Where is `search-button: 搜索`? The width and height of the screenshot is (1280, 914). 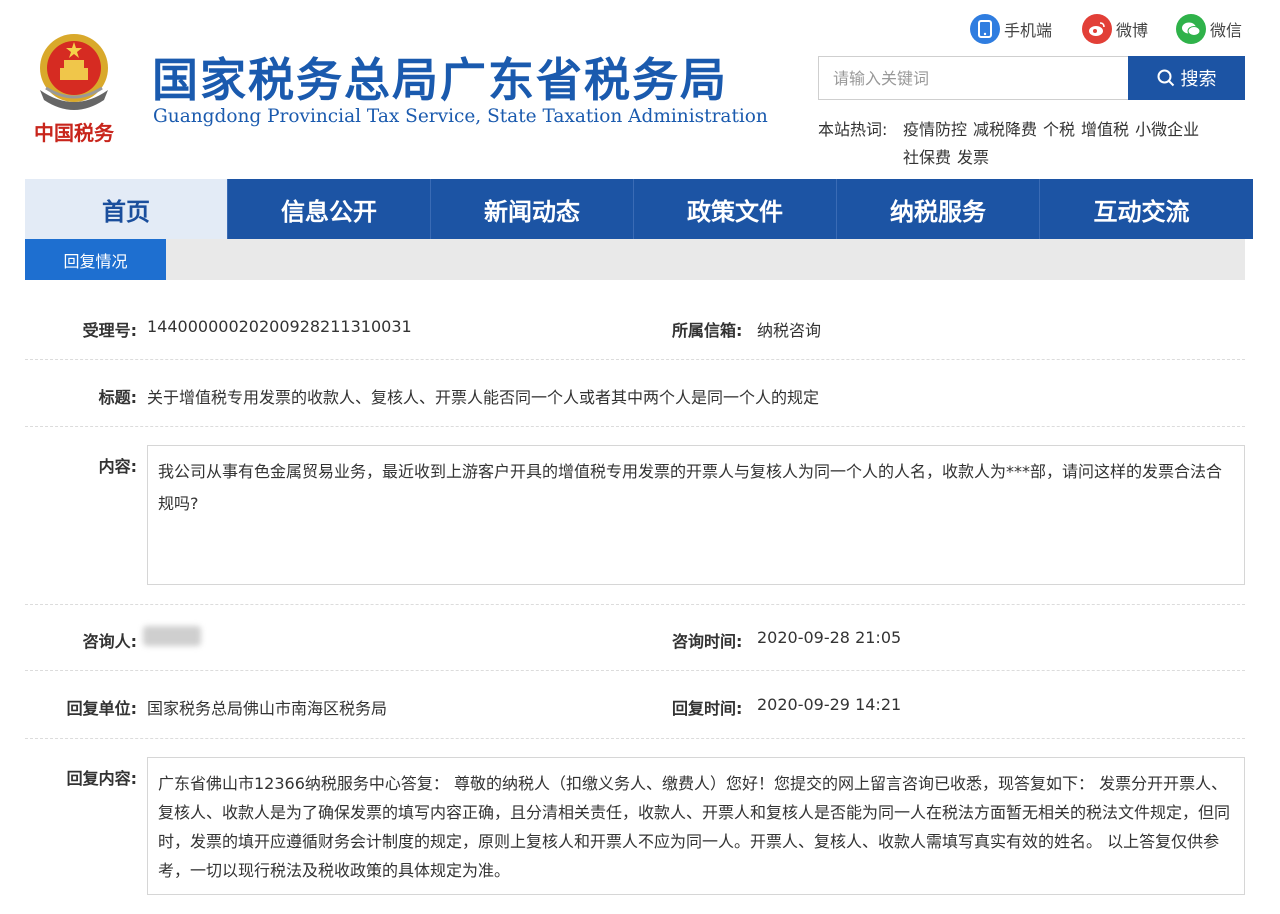
search-button: 搜索 is located at coordinates (1186, 78).